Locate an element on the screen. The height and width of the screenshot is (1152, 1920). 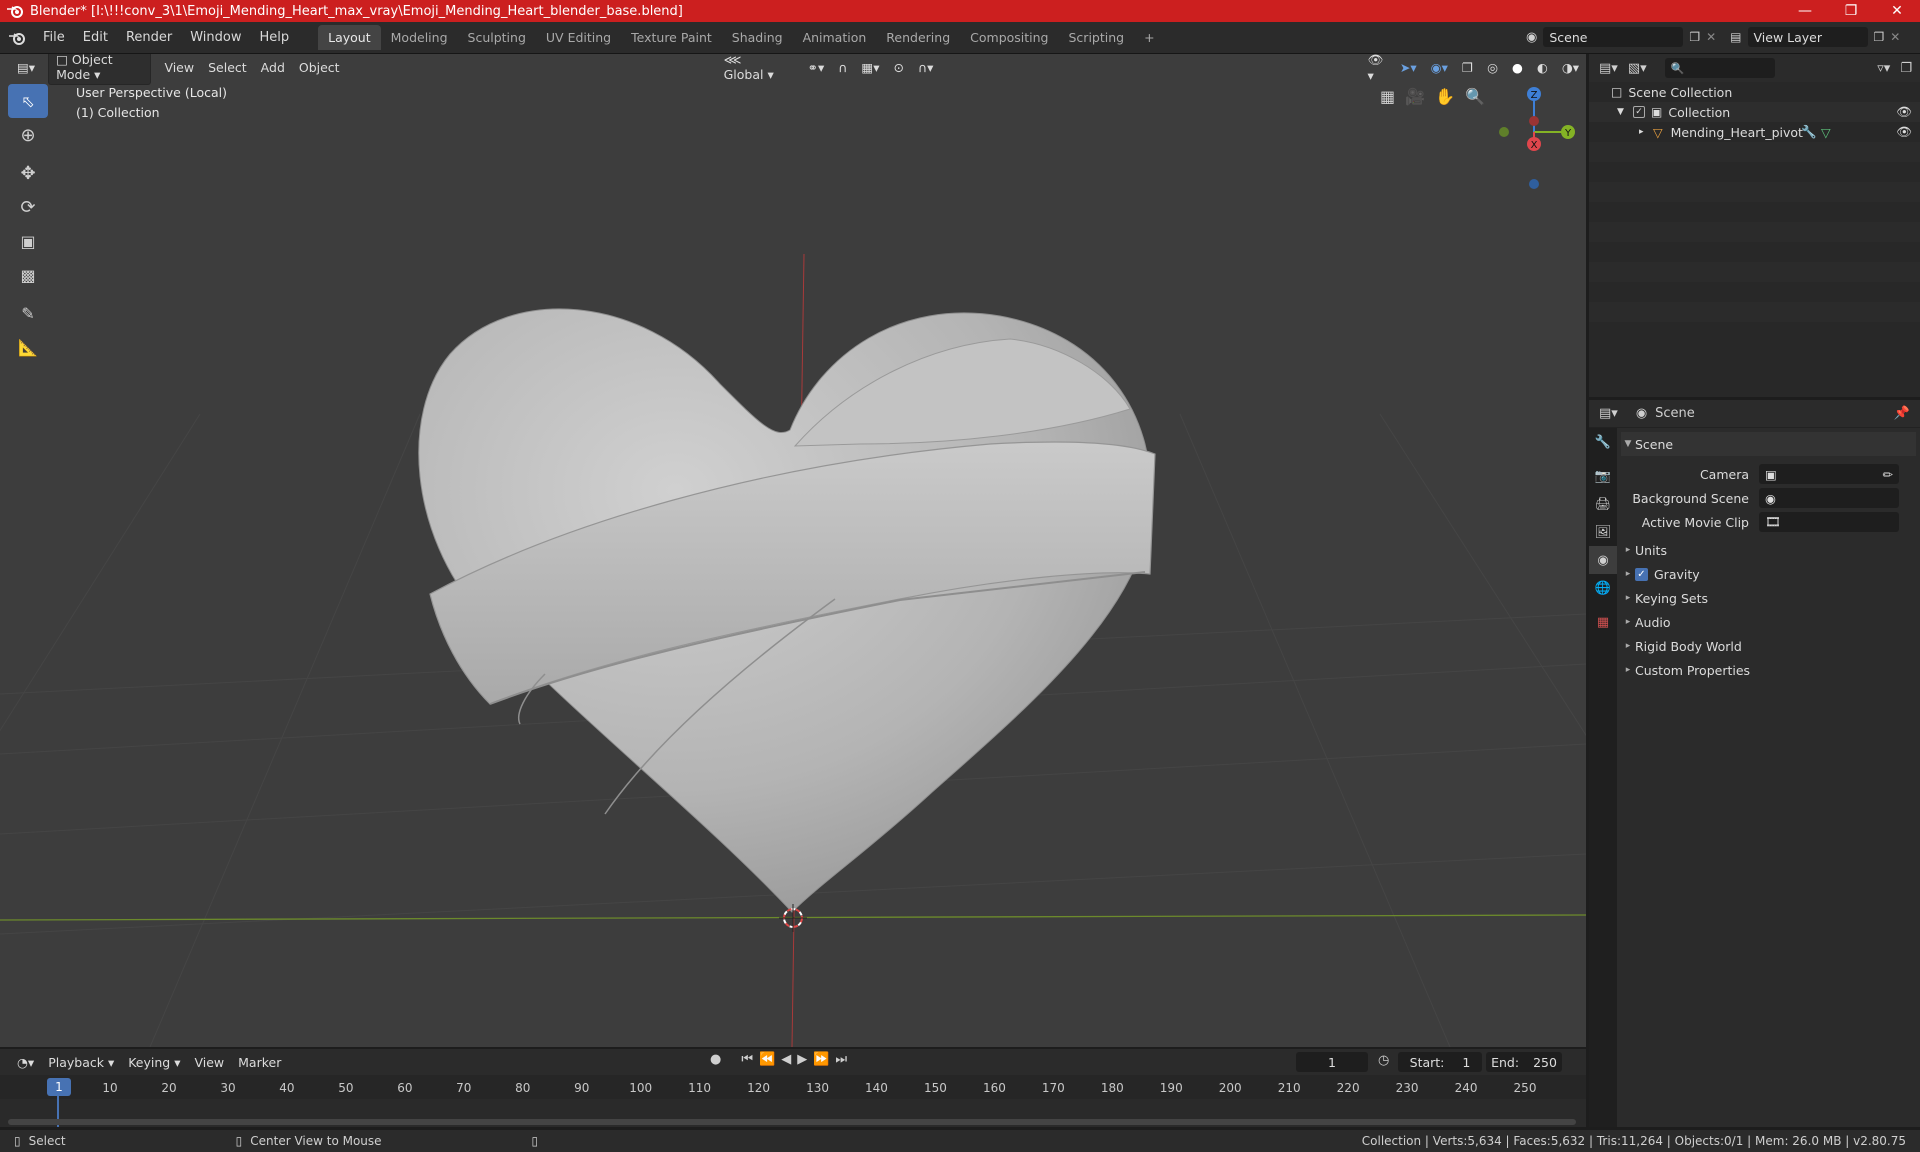
shading-material-icon: ◐ is located at coordinates (1542, 67).